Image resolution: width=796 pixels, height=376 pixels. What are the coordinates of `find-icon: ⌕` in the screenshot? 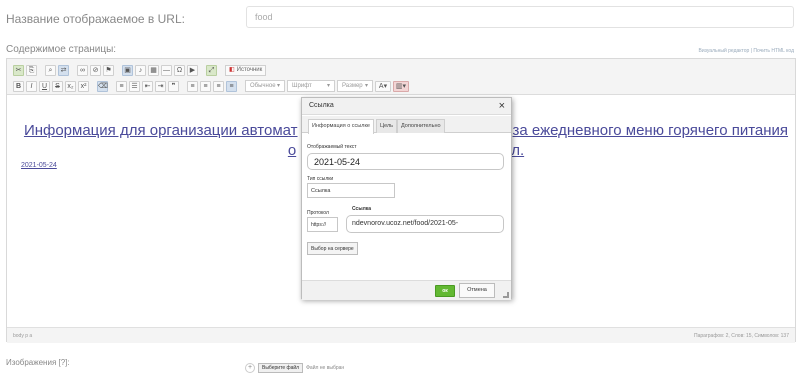 It's located at (50, 70).